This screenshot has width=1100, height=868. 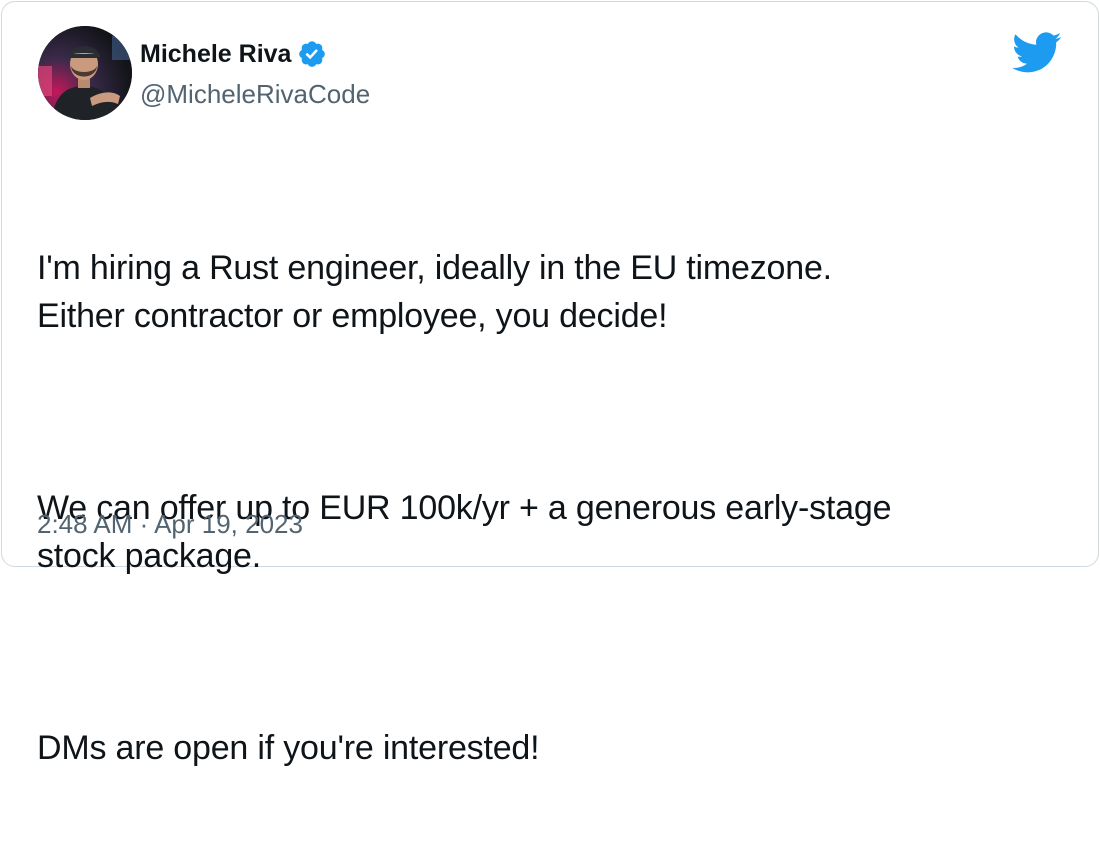 What do you see at coordinates (1037, 53) in the screenshot?
I see `twitter-bird-icon` at bounding box center [1037, 53].